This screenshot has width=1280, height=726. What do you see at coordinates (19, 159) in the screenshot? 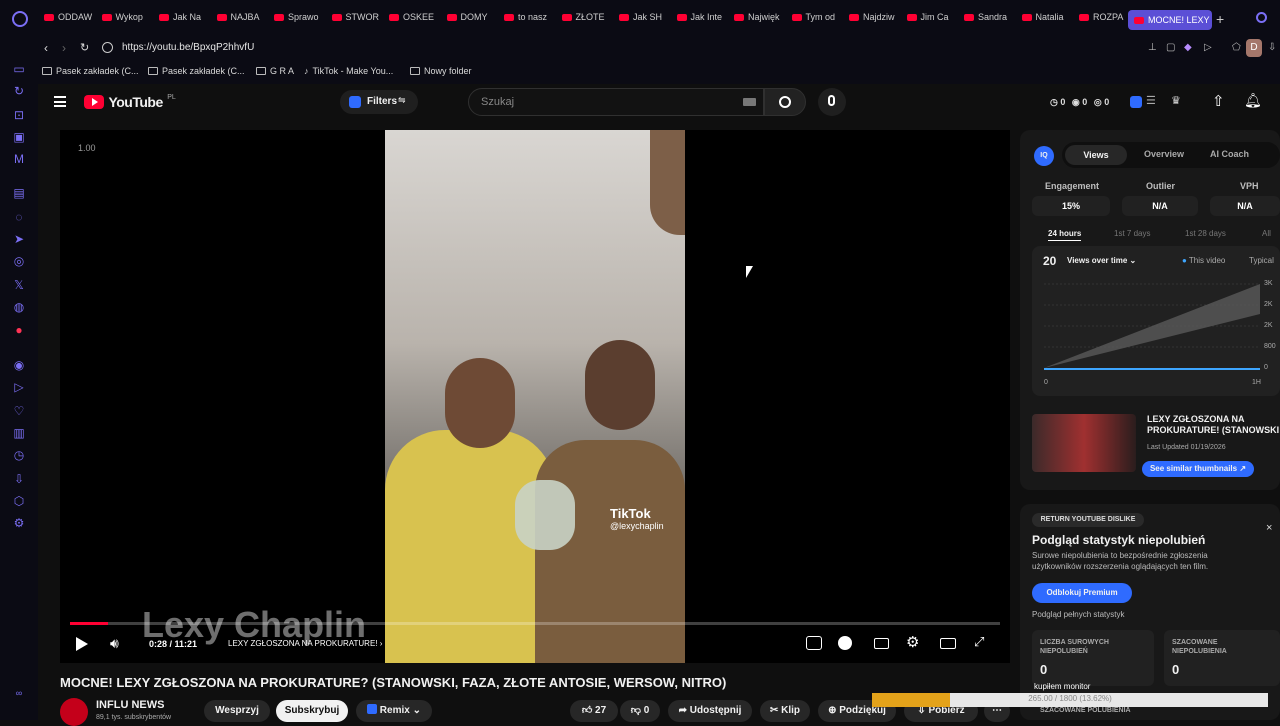
I see `messenger-m-icon: M` at bounding box center [19, 159].